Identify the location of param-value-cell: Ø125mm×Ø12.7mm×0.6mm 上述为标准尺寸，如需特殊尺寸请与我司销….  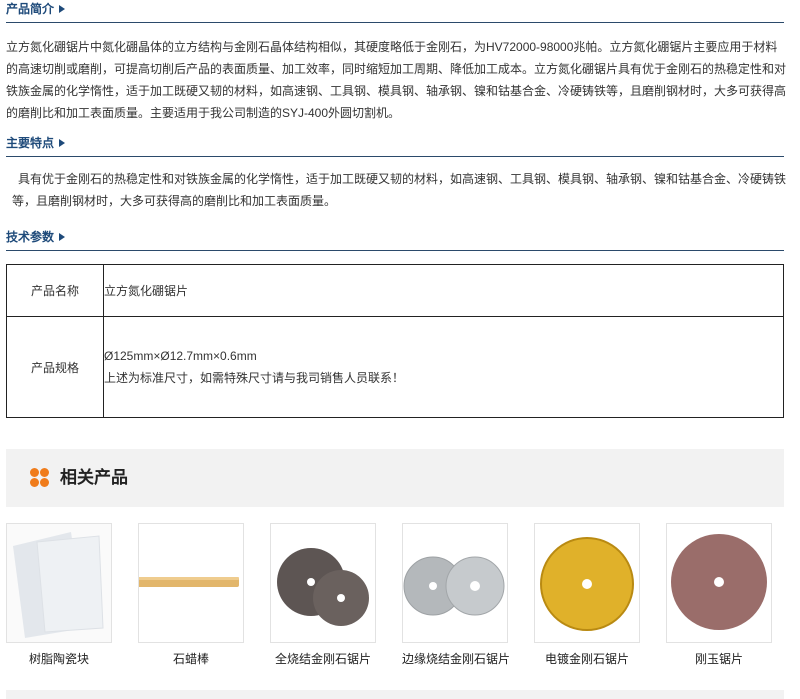
(443, 367).